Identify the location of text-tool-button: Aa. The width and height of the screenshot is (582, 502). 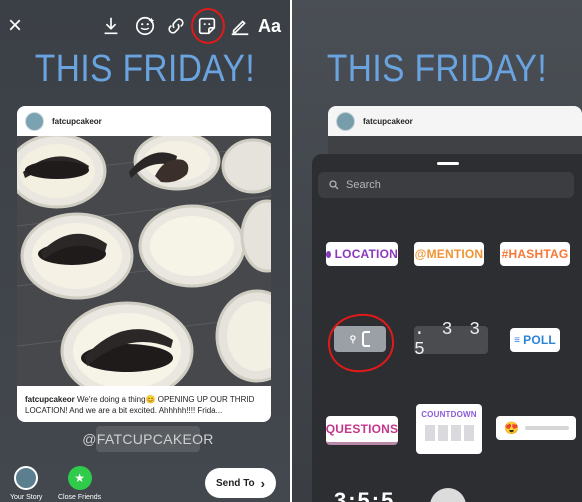
(269, 26).